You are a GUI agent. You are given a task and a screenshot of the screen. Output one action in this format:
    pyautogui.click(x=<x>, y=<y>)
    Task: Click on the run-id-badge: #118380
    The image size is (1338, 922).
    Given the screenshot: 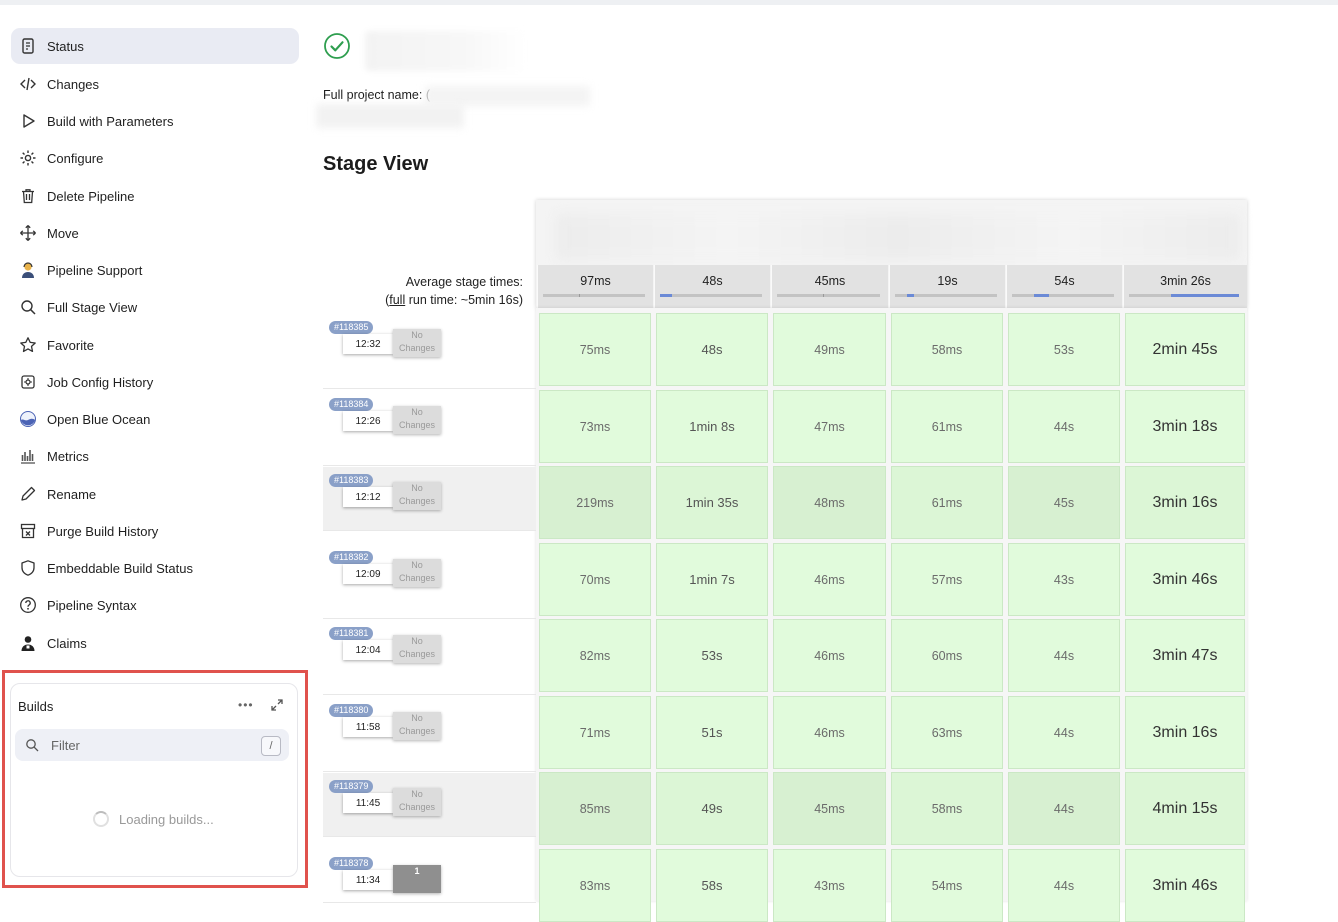 What is the action you would take?
    pyautogui.click(x=351, y=710)
    